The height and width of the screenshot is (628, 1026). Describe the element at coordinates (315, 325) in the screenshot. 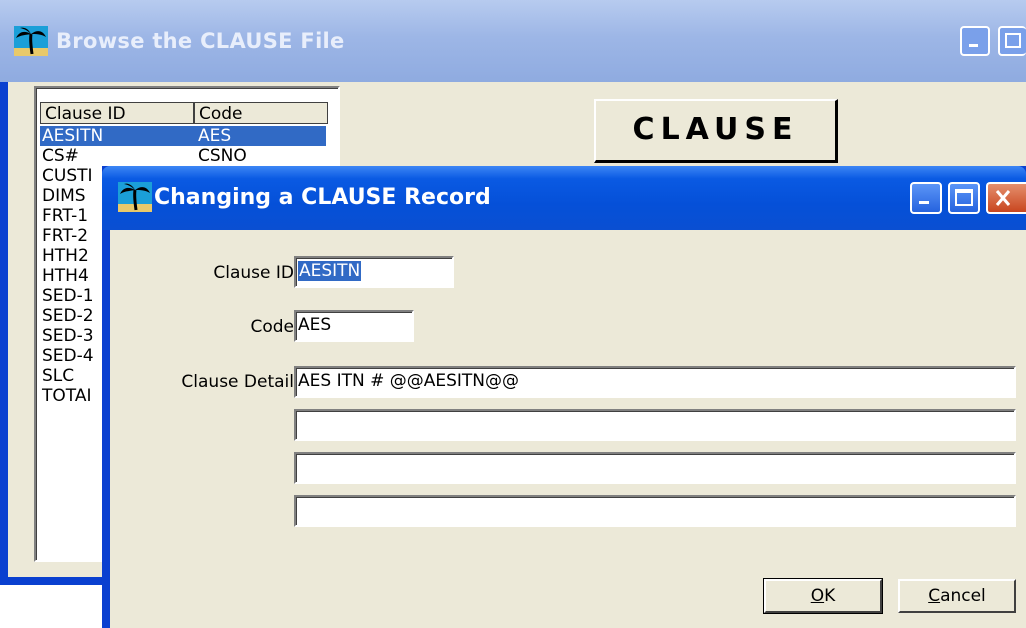

I see `code-value: AES` at that location.